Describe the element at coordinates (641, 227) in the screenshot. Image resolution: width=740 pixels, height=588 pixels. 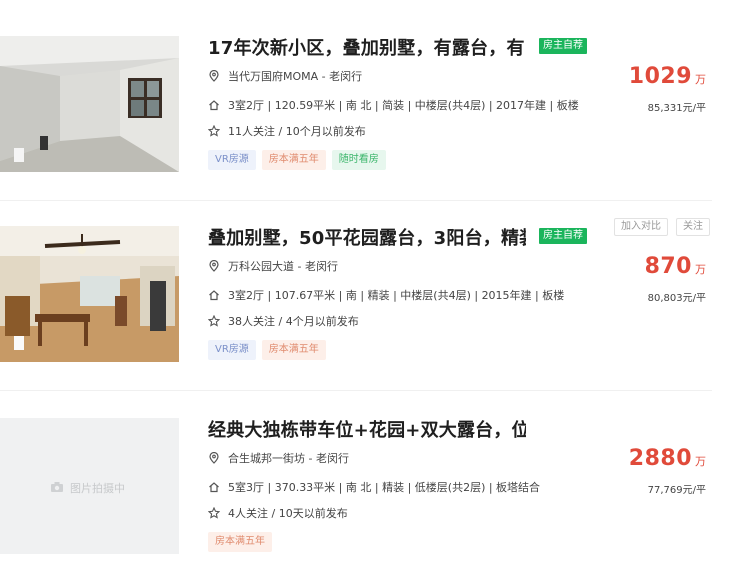
I see `add-compare-button: 加入对比` at that location.